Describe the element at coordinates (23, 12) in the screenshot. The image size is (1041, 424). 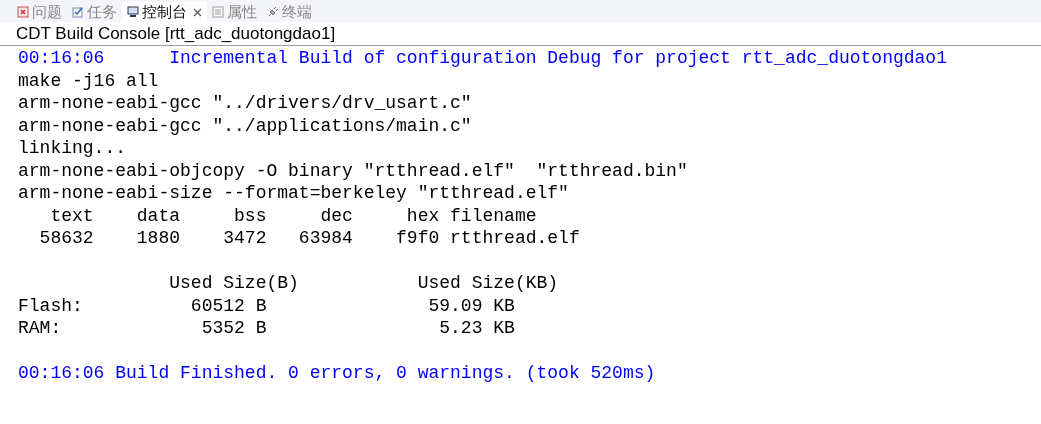
I see `error-list-icon` at that location.